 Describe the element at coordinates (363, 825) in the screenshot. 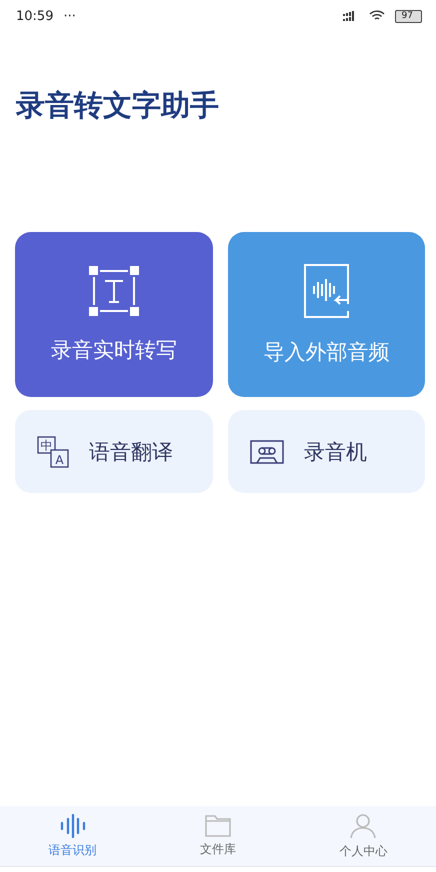

I see `person-icon` at that location.